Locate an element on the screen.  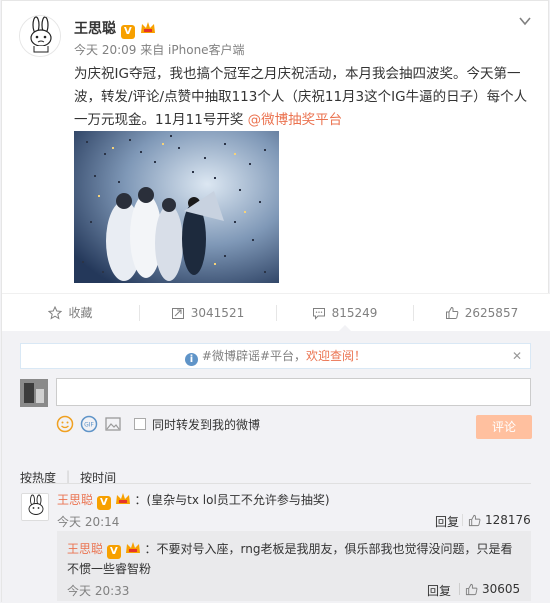
comment-author: 王思聪 is located at coordinates (75, 500).